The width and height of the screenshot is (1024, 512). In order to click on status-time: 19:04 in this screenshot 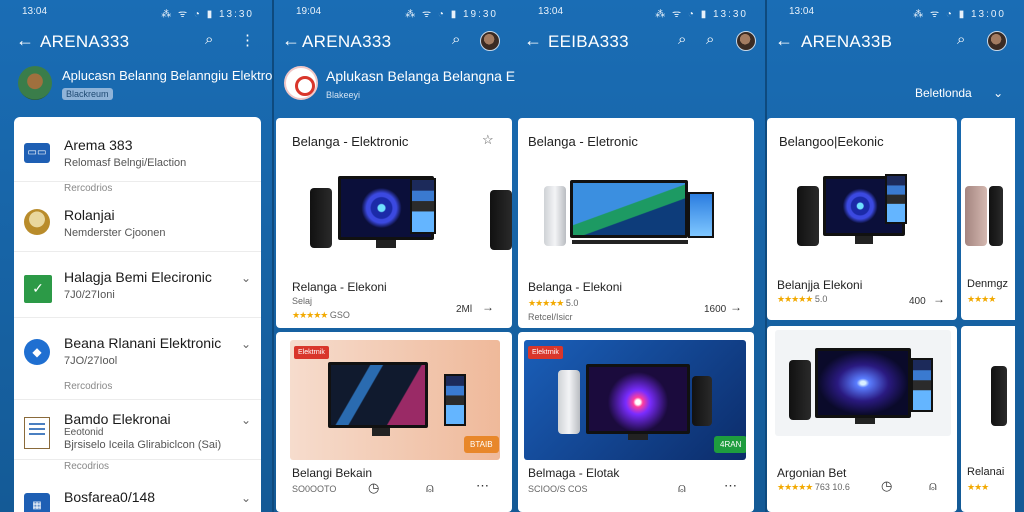, I will do `click(309, 11)`.